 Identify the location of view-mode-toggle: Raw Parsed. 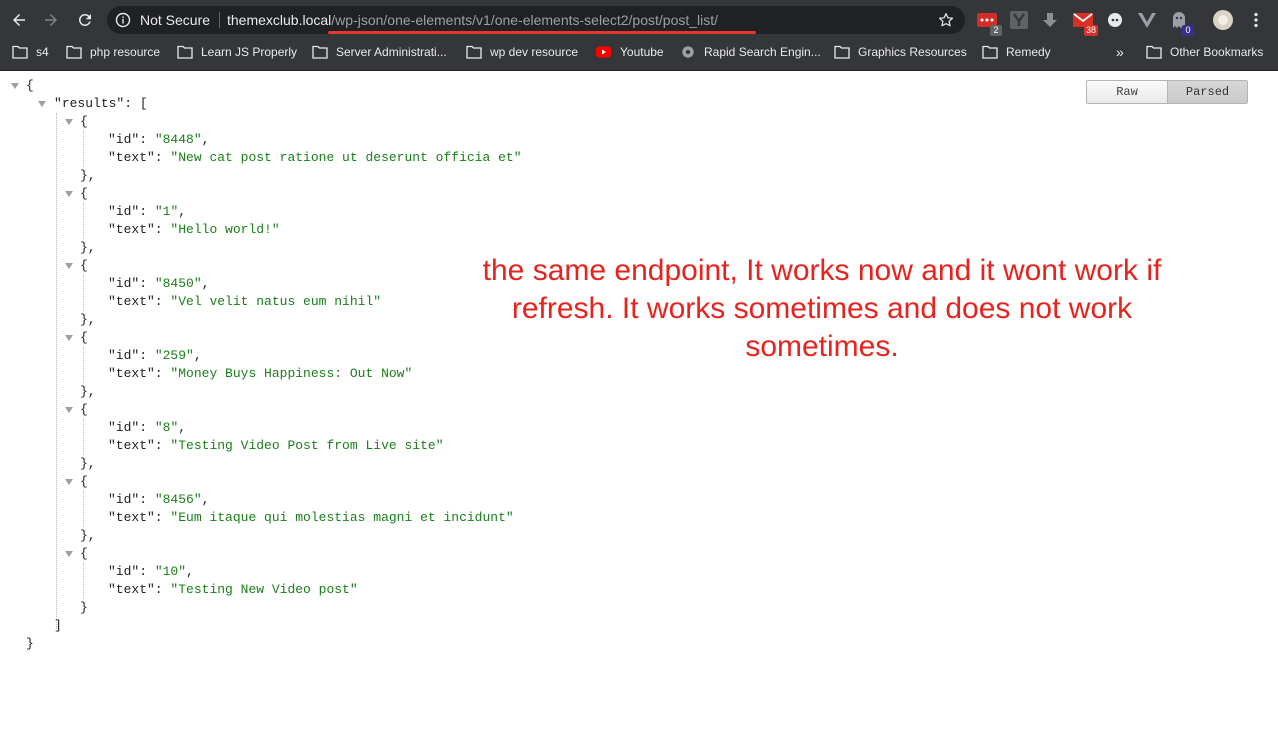
(1167, 92).